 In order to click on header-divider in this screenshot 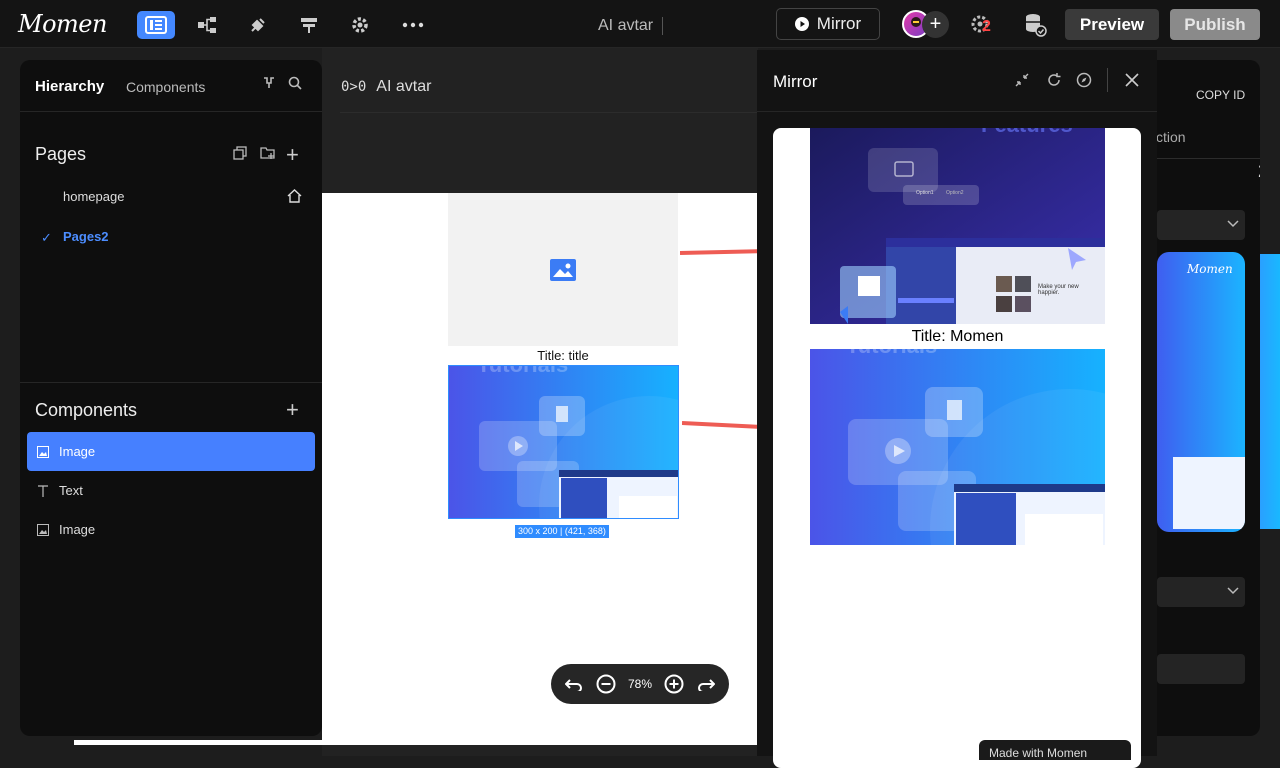, I will do `click(1107, 80)`.